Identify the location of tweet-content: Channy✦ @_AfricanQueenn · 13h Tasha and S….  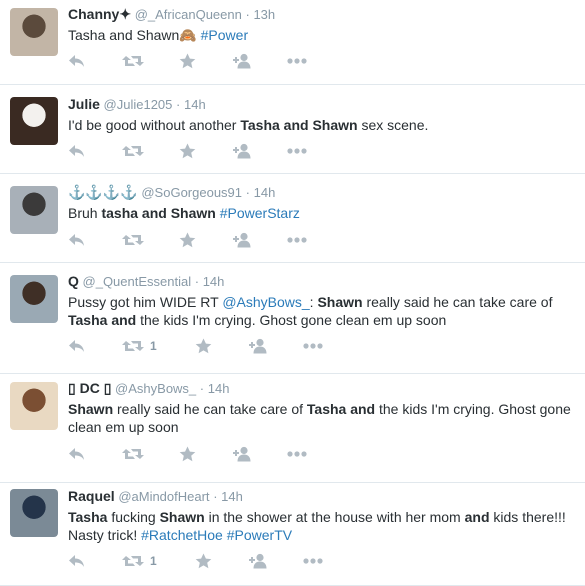
(321, 24).